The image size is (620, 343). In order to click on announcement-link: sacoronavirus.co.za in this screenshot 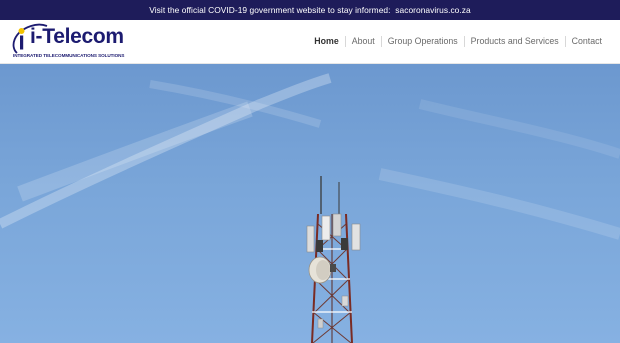, I will do `click(432, 10)`.